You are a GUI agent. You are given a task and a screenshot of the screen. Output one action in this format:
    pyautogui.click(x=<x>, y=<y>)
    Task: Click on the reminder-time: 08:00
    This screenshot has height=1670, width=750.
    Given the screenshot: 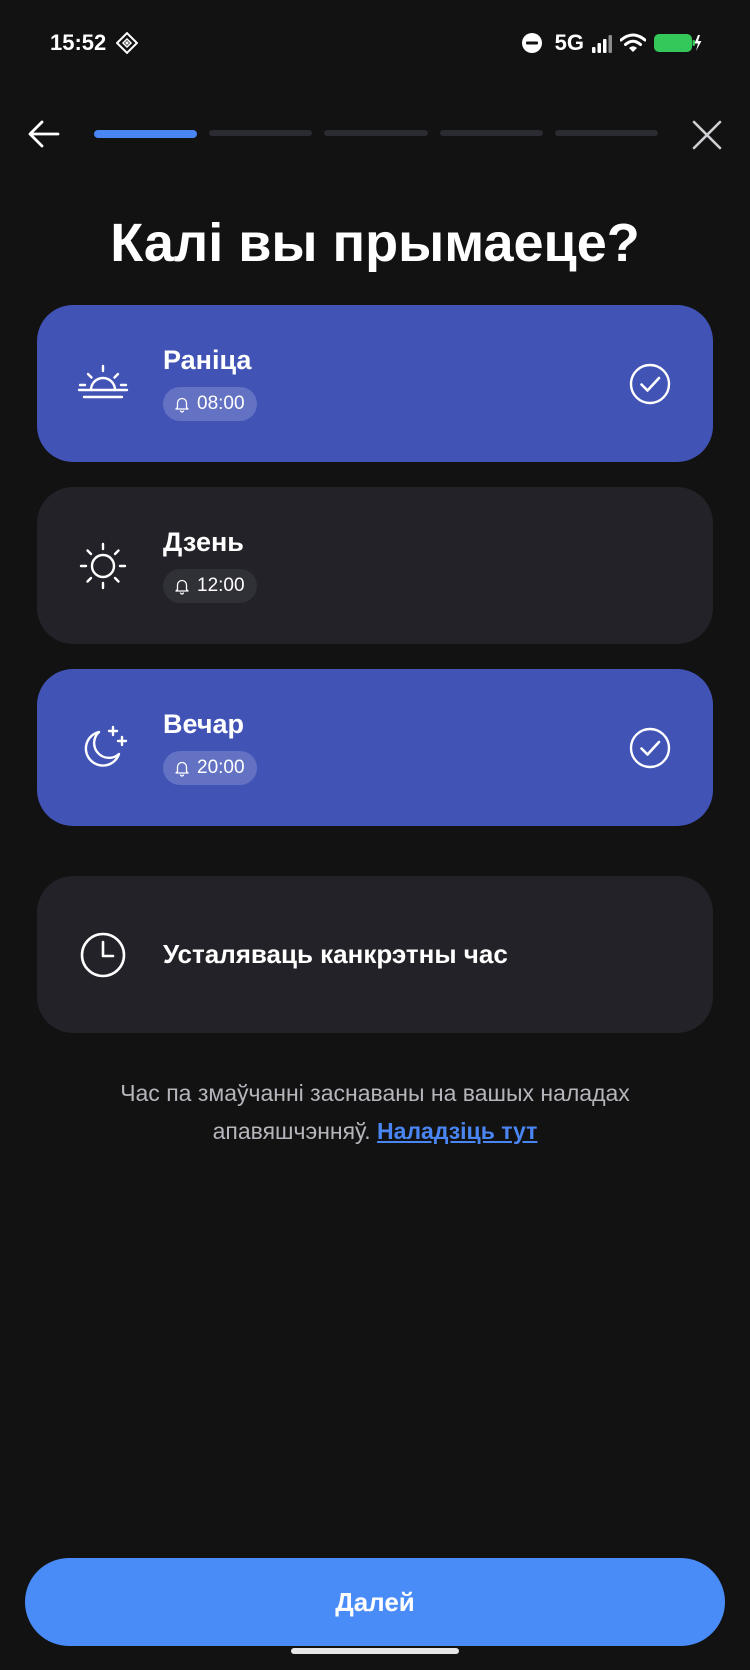 What is the action you would take?
    pyautogui.click(x=221, y=403)
    